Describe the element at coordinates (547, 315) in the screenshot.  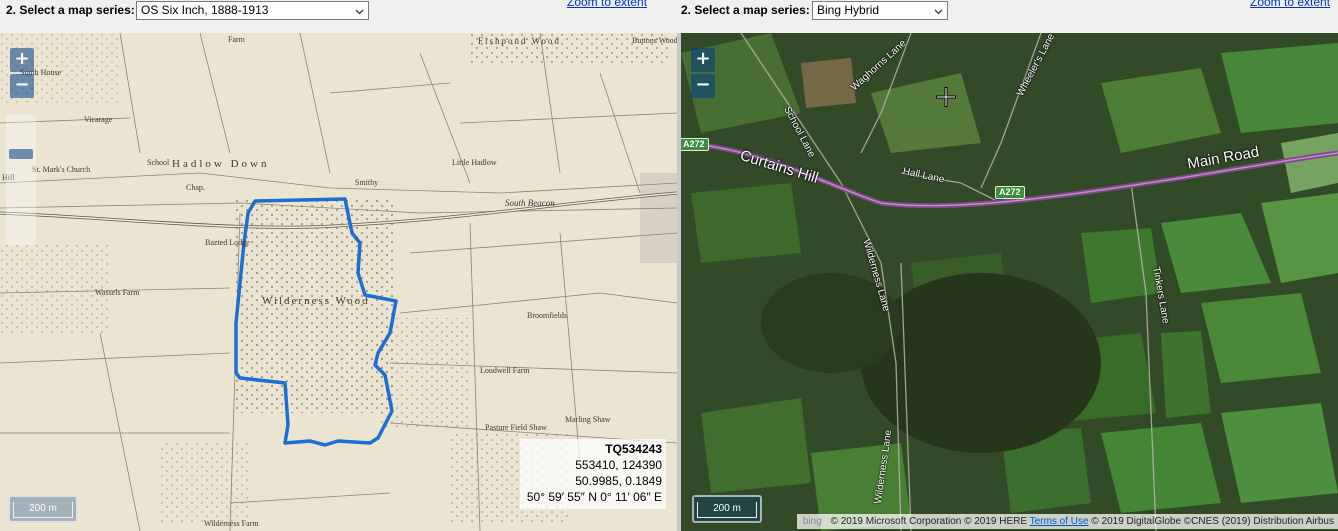
I see `label-broomfields: Broomfields` at that location.